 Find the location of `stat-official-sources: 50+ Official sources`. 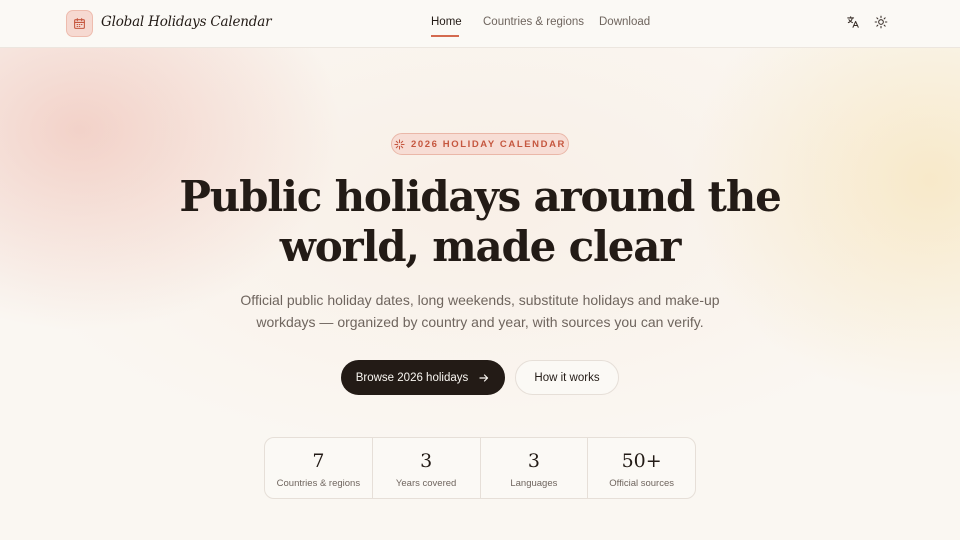

stat-official-sources: 50+ Official sources is located at coordinates (641, 468).